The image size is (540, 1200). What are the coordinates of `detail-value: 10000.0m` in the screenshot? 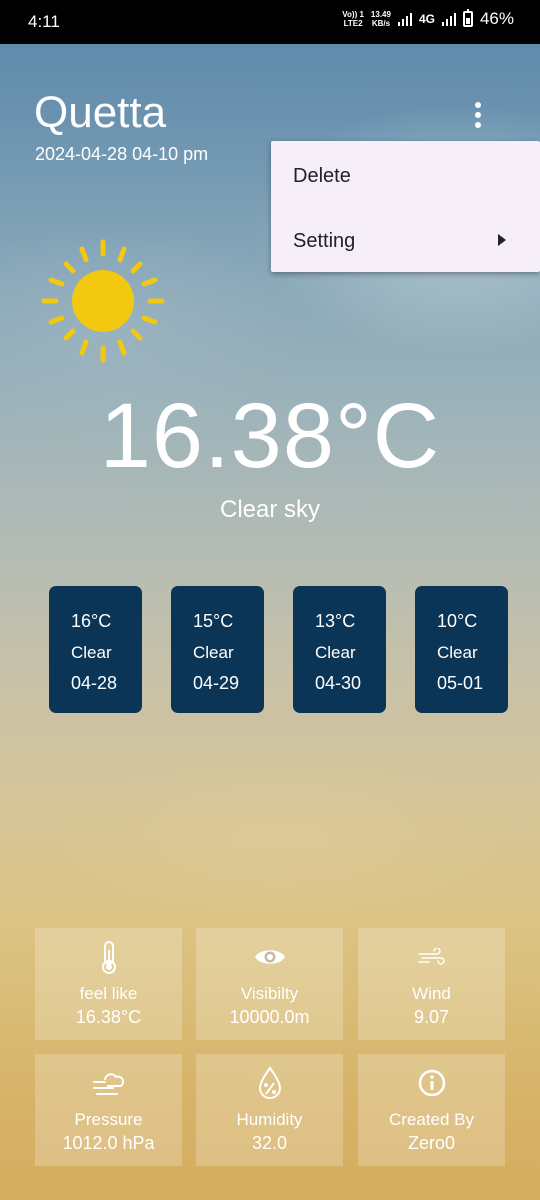 It's located at (269, 1017).